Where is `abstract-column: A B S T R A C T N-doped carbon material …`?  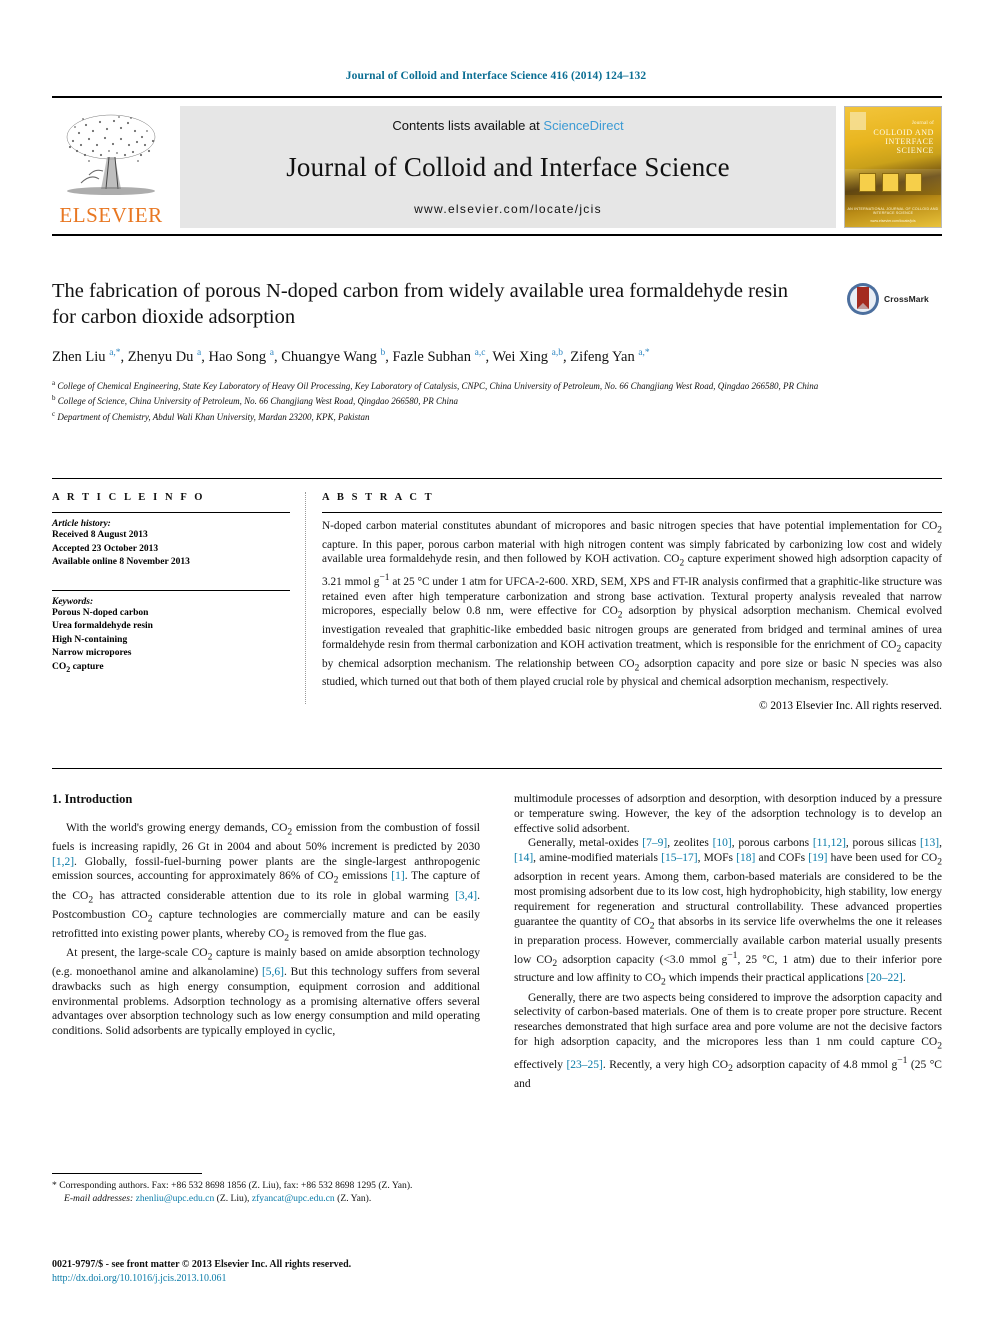 abstract-column: A B S T R A C T N-doped carbon material … is located at coordinates (632, 602).